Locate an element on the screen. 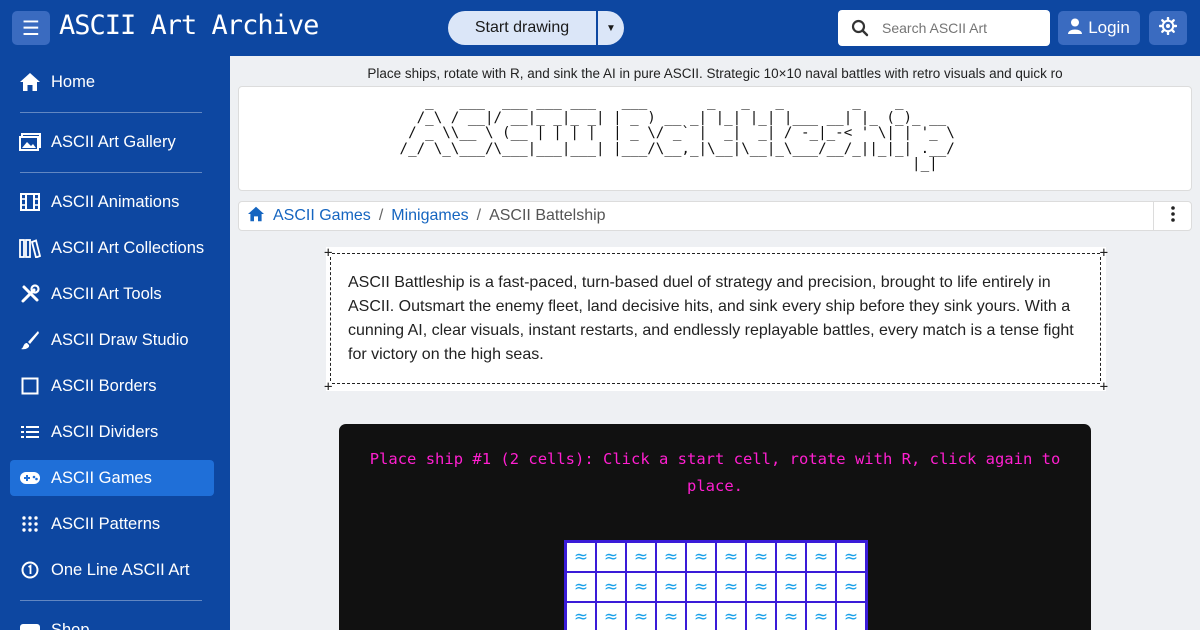  film-icon is located at coordinates (30, 202).